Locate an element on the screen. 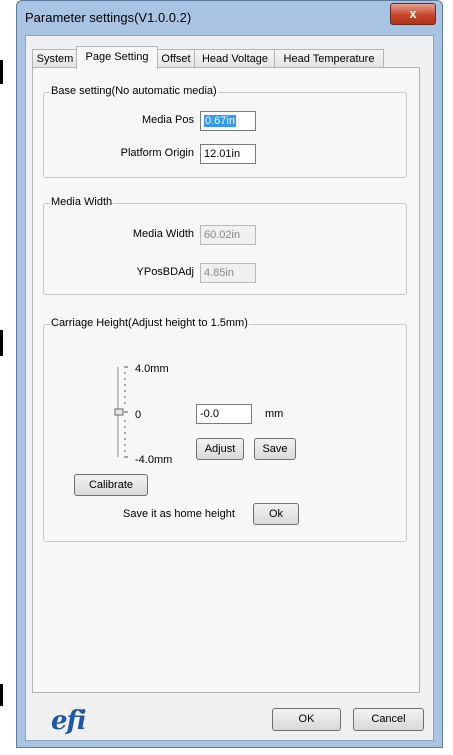 This screenshot has height=755, width=453. media-pos-input: 0.67in is located at coordinates (228, 121).